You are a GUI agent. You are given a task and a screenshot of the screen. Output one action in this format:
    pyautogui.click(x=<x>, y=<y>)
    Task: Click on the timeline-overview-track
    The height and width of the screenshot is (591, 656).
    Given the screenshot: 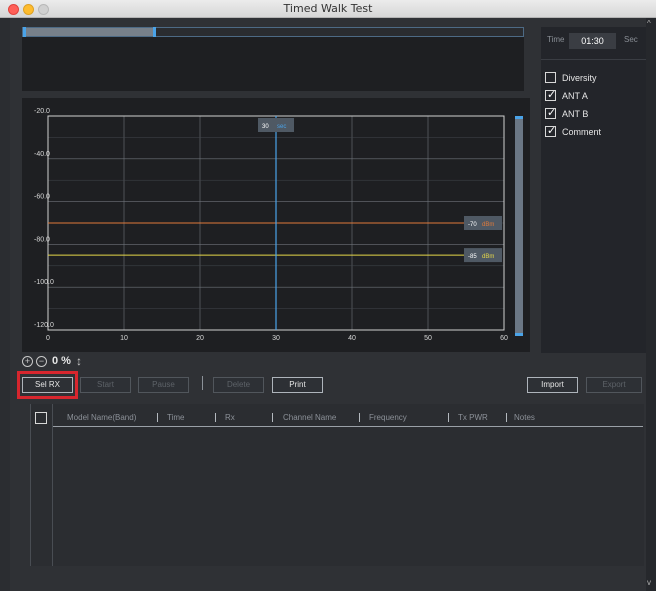 What is the action you would take?
    pyautogui.click(x=273, y=32)
    